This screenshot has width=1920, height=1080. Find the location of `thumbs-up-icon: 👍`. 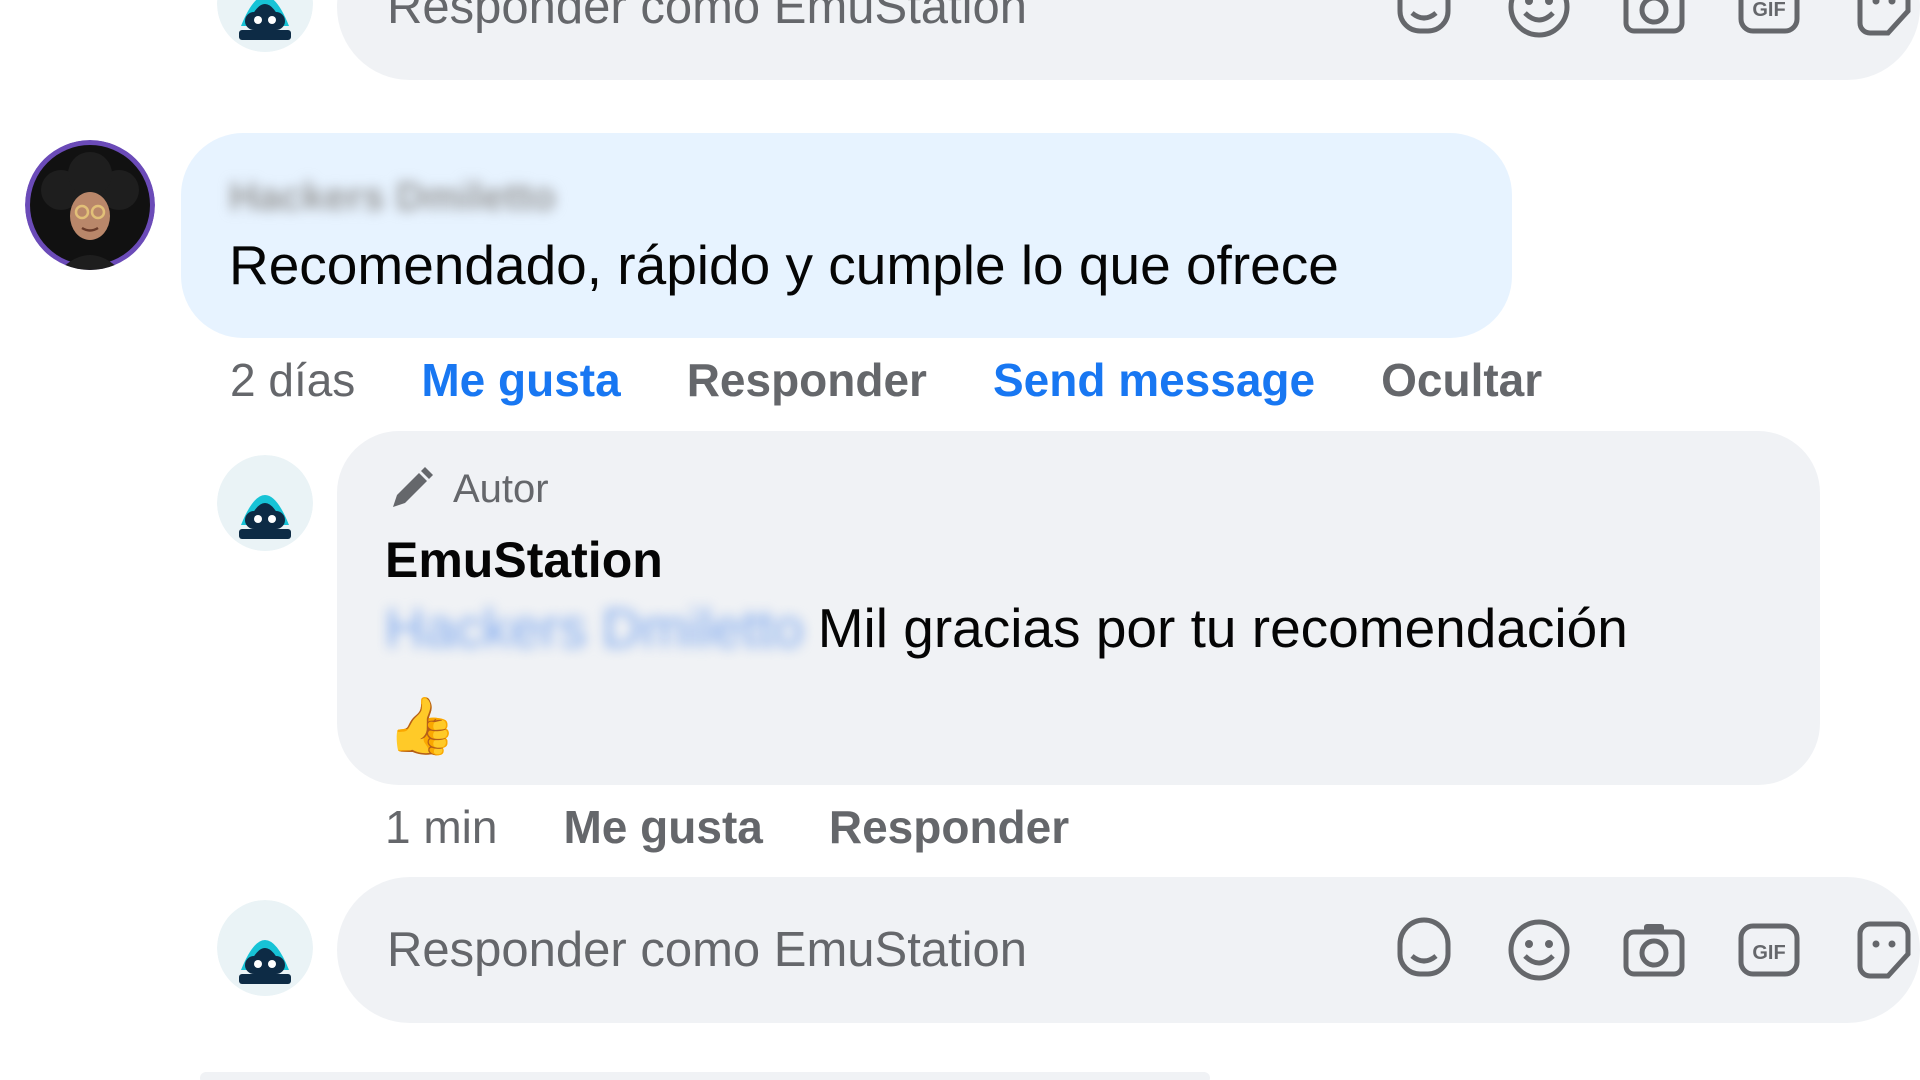

thumbs-up-icon: 👍 is located at coordinates (422, 725).